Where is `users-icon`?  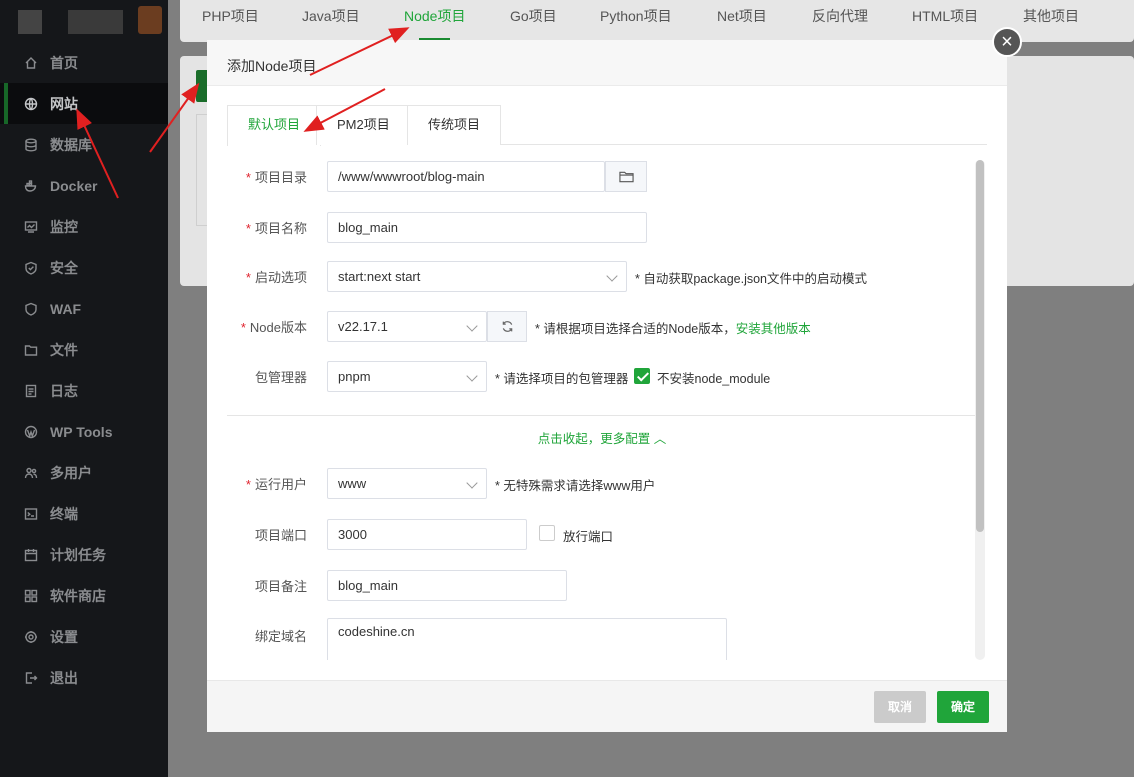 users-icon is located at coordinates (31, 473).